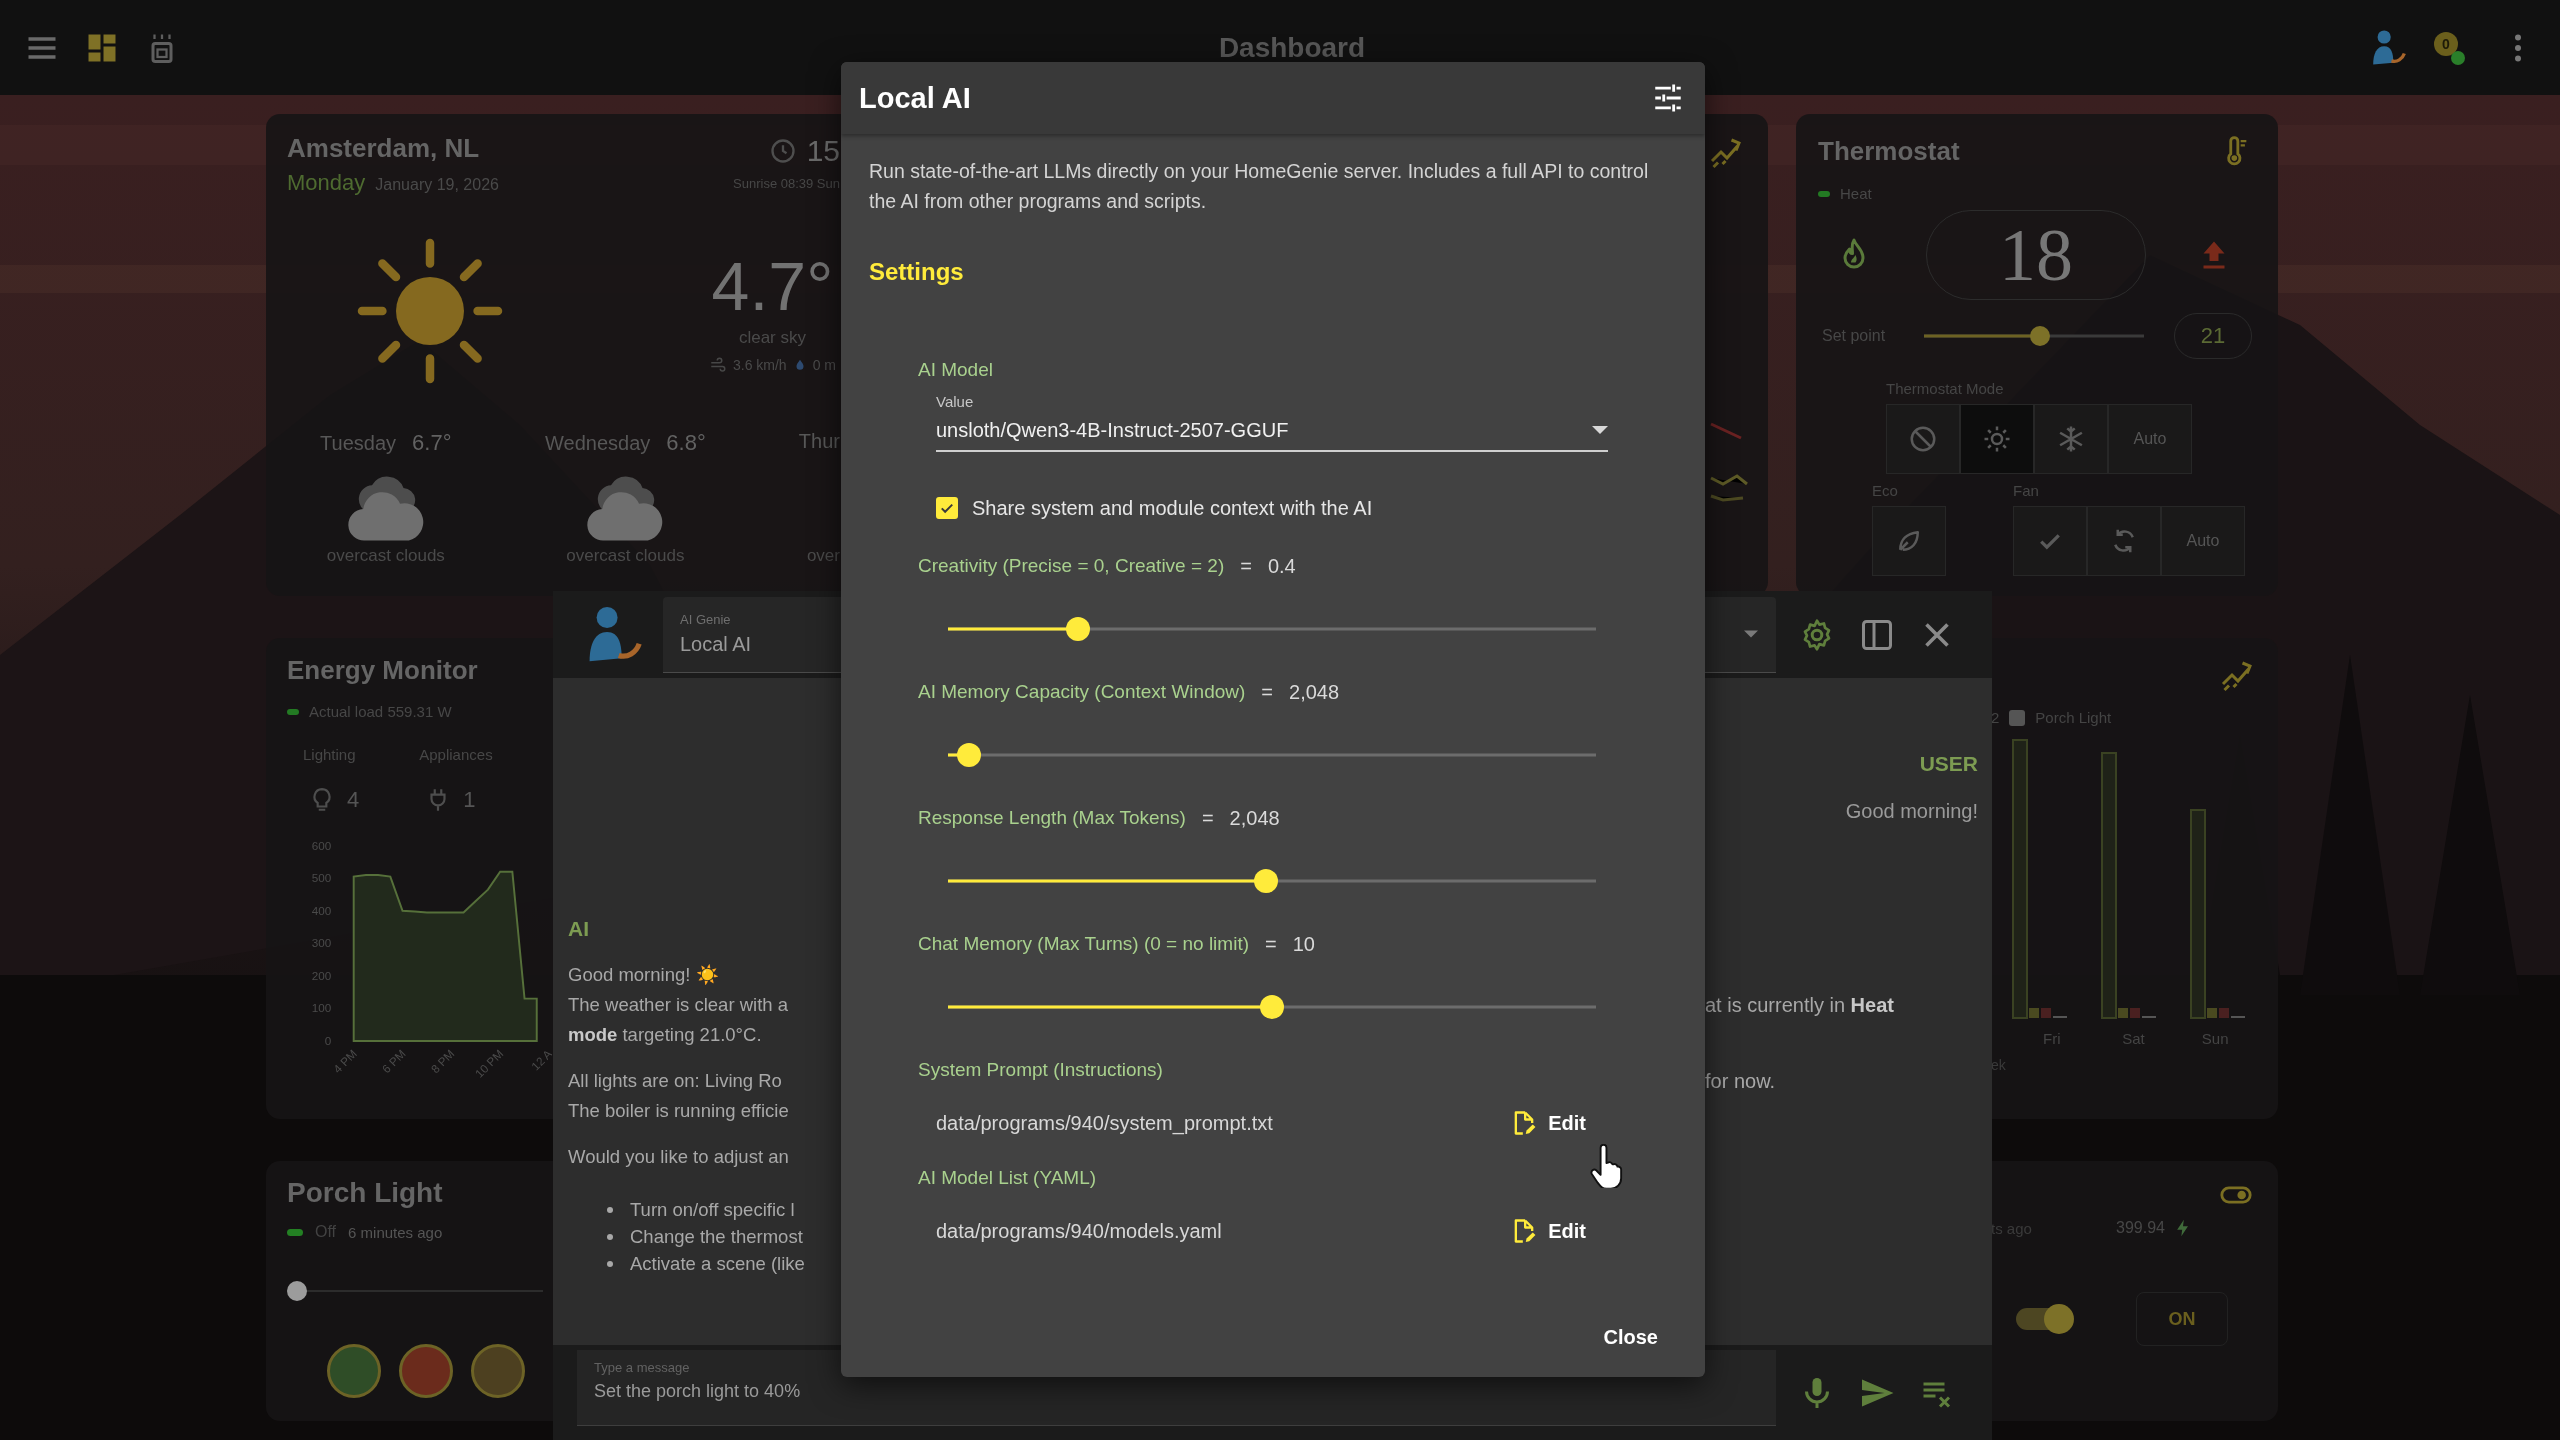 The width and height of the screenshot is (2560, 1440). I want to click on legend-swatch, so click(2017, 717).